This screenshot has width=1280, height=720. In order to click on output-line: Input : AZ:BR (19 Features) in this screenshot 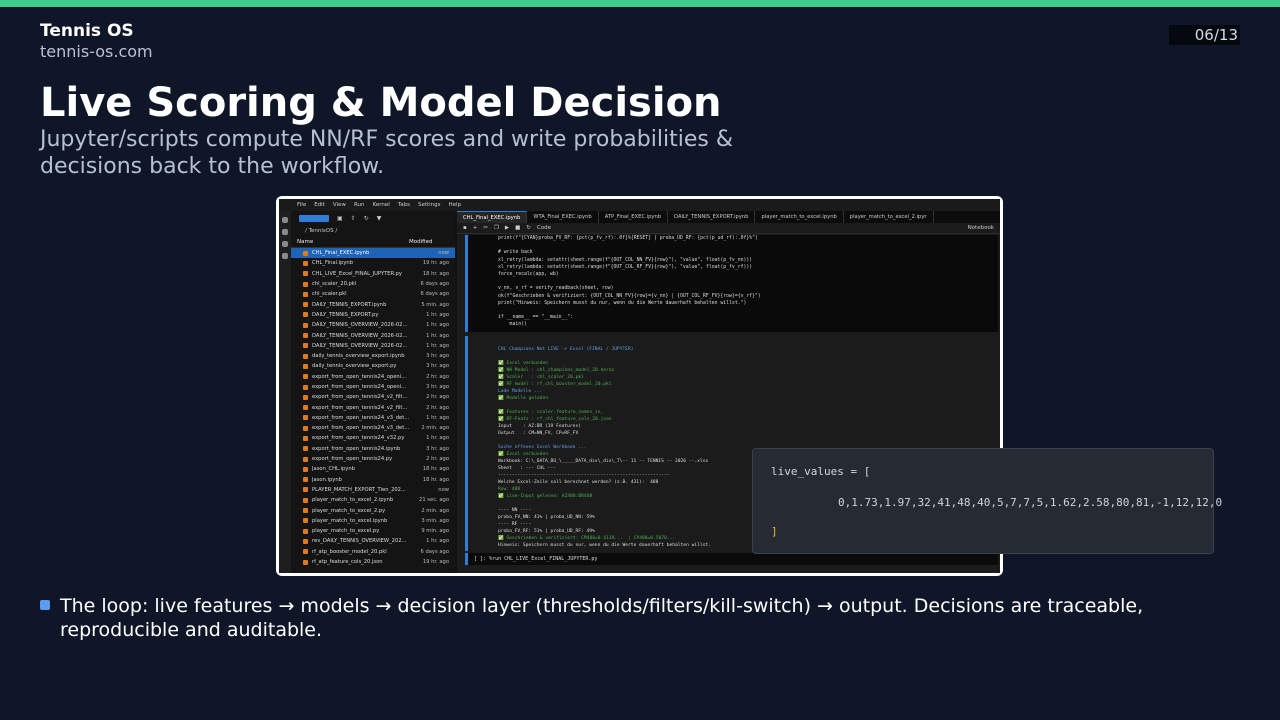, I will do `click(539, 426)`.